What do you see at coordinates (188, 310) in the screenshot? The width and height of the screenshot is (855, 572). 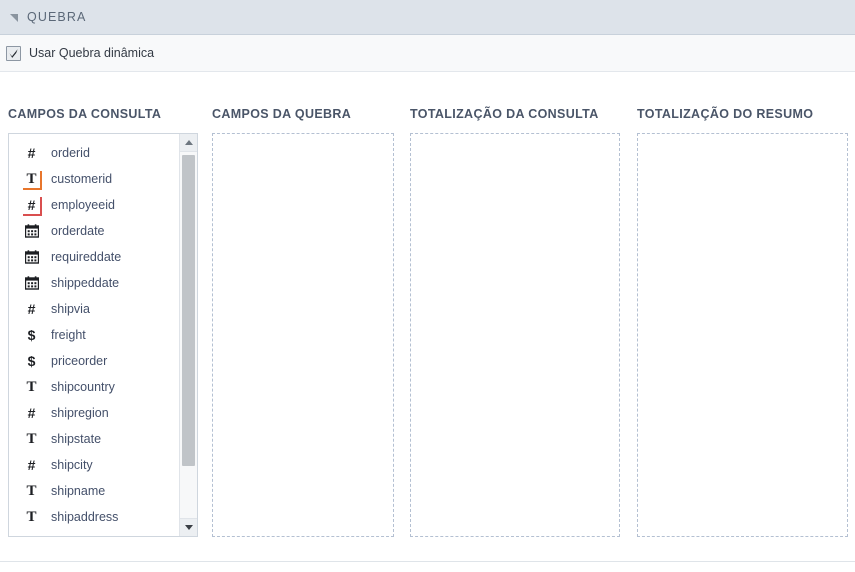 I see `scrollbar-thumb` at bounding box center [188, 310].